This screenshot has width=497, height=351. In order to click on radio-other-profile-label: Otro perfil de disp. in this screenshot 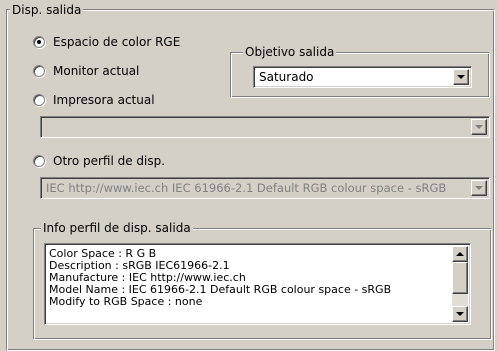, I will do `click(109, 161)`.